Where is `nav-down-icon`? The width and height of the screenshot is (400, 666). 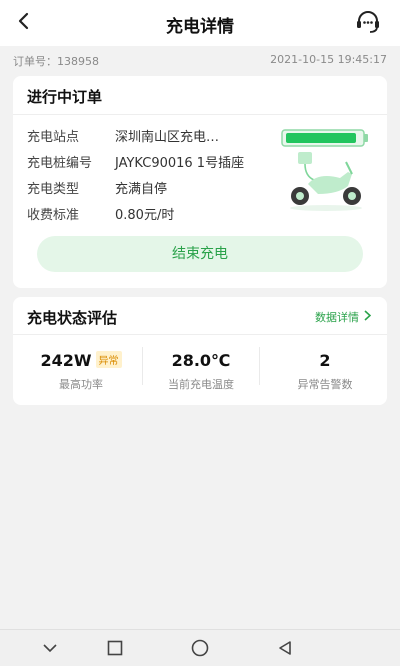
nav-down-icon is located at coordinates (50, 648).